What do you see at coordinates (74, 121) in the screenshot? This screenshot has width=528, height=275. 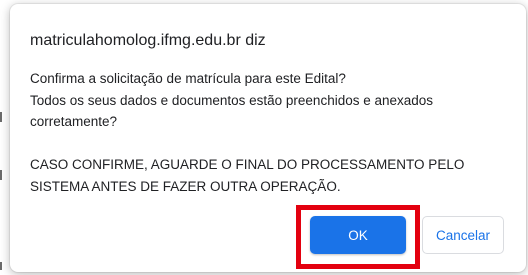 I see `message-line: corretamente?` at bounding box center [74, 121].